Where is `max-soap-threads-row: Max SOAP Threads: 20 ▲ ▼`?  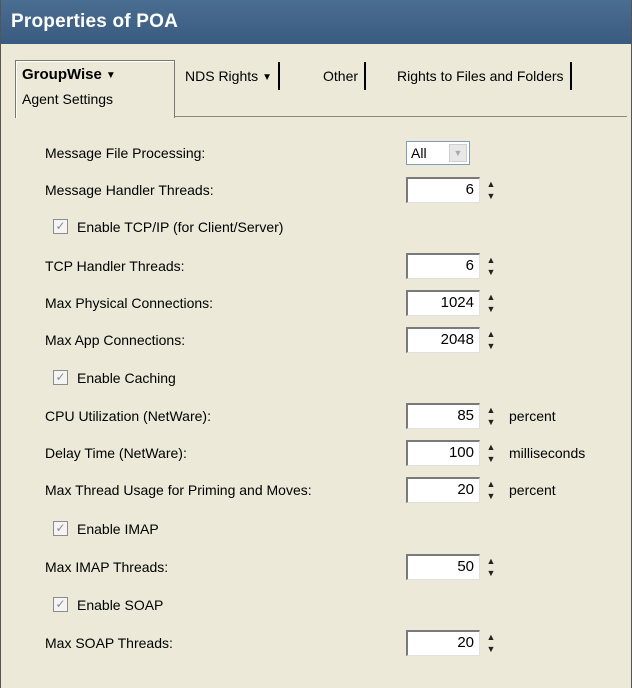
max-soap-threads-row: Max SOAP Threads: 20 ▲ ▼ is located at coordinates (315, 643).